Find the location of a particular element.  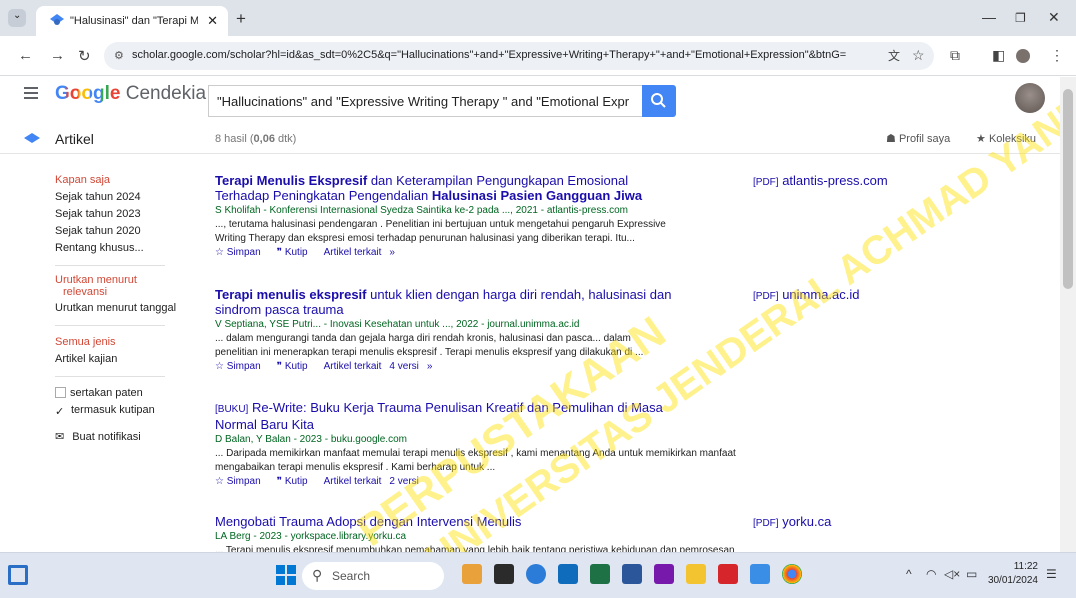

filter-since-2023: Sejak tahun 2023 is located at coordinates (115, 214).